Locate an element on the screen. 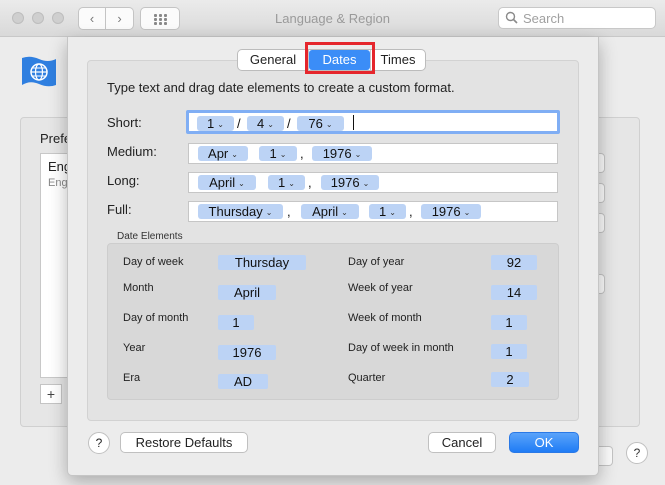 The width and height of the screenshot is (665, 485). element-label-day-of-week: Day of week is located at coordinates (153, 262).